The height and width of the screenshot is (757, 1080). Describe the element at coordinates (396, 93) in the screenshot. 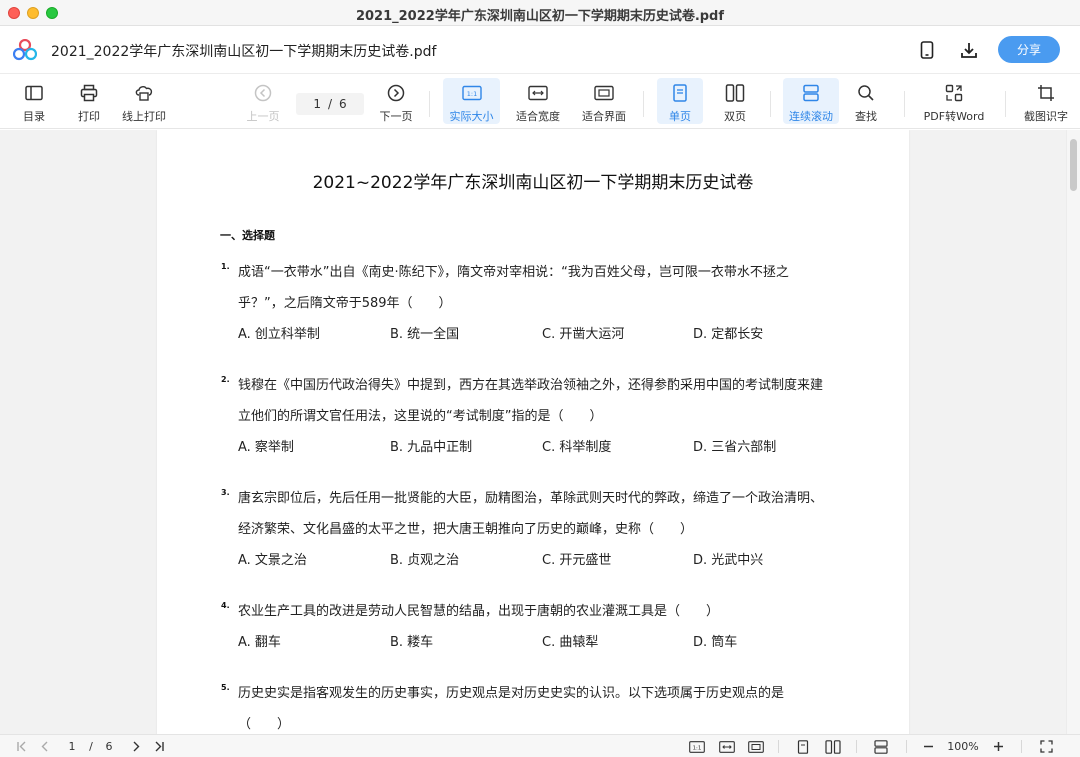

I see `chevron-right-circle-icon` at that location.